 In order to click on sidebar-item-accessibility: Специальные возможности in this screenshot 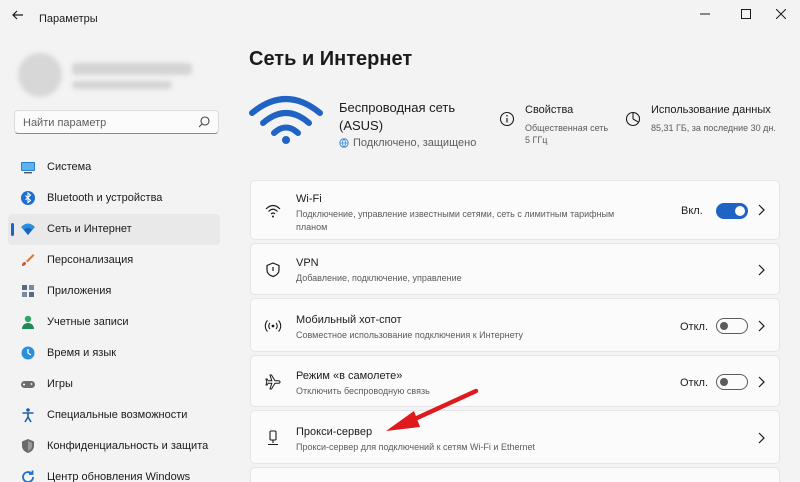, I will do `click(114, 415)`.